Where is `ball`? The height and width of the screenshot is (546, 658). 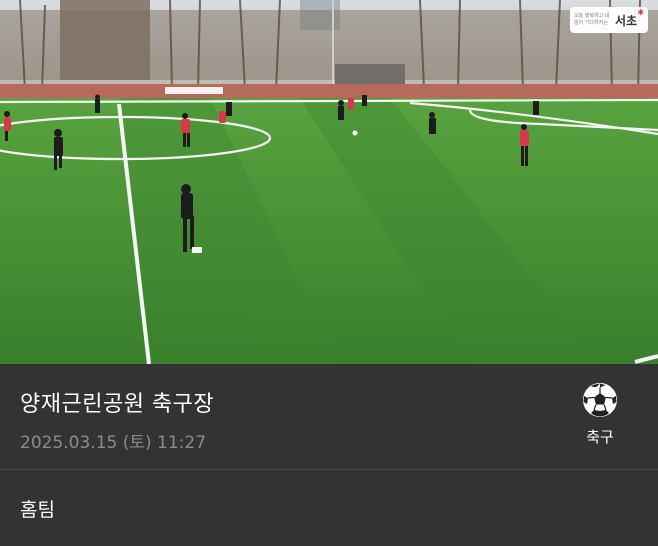 ball is located at coordinates (355, 133).